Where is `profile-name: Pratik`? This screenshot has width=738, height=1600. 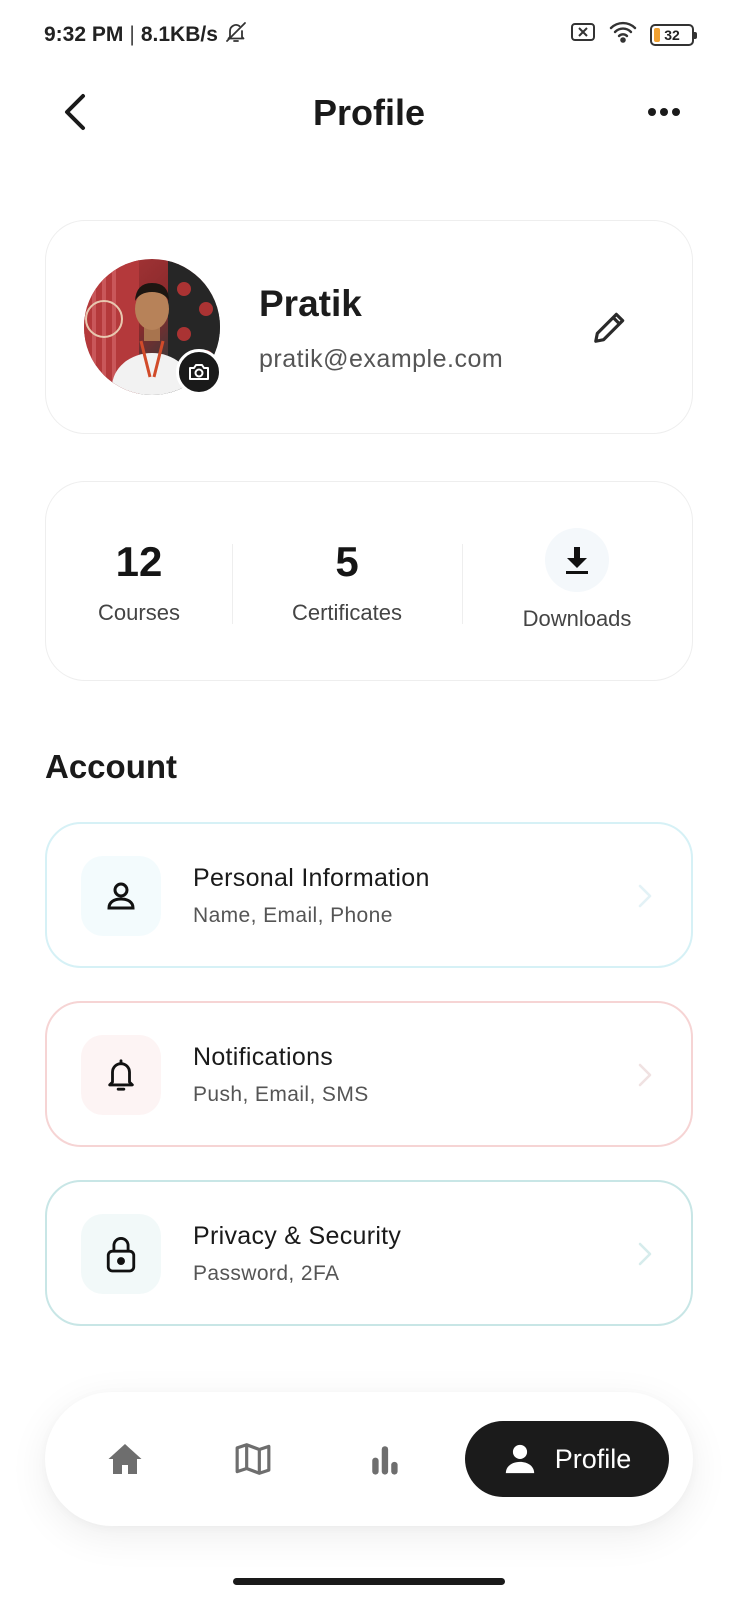
profile-name: Pratik is located at coordinates (310, 303).